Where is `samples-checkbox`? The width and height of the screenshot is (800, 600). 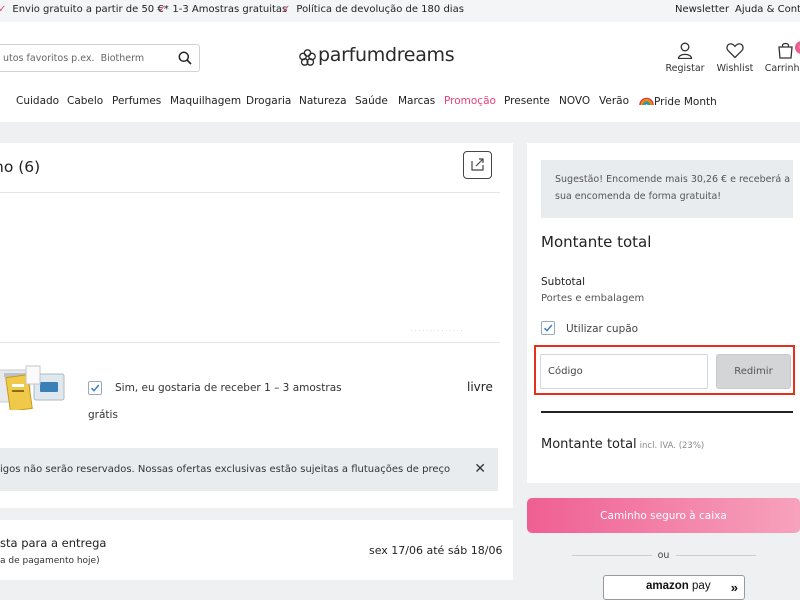 samples-checkbox is located at coordinates (95, 388).